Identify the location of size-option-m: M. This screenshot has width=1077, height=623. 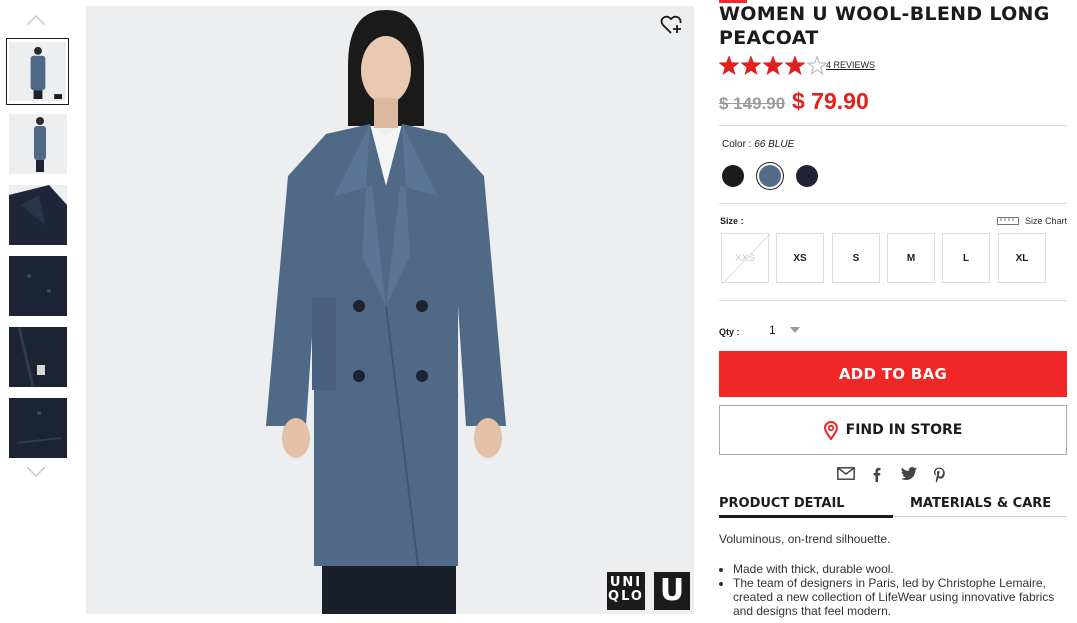
(911, 258).